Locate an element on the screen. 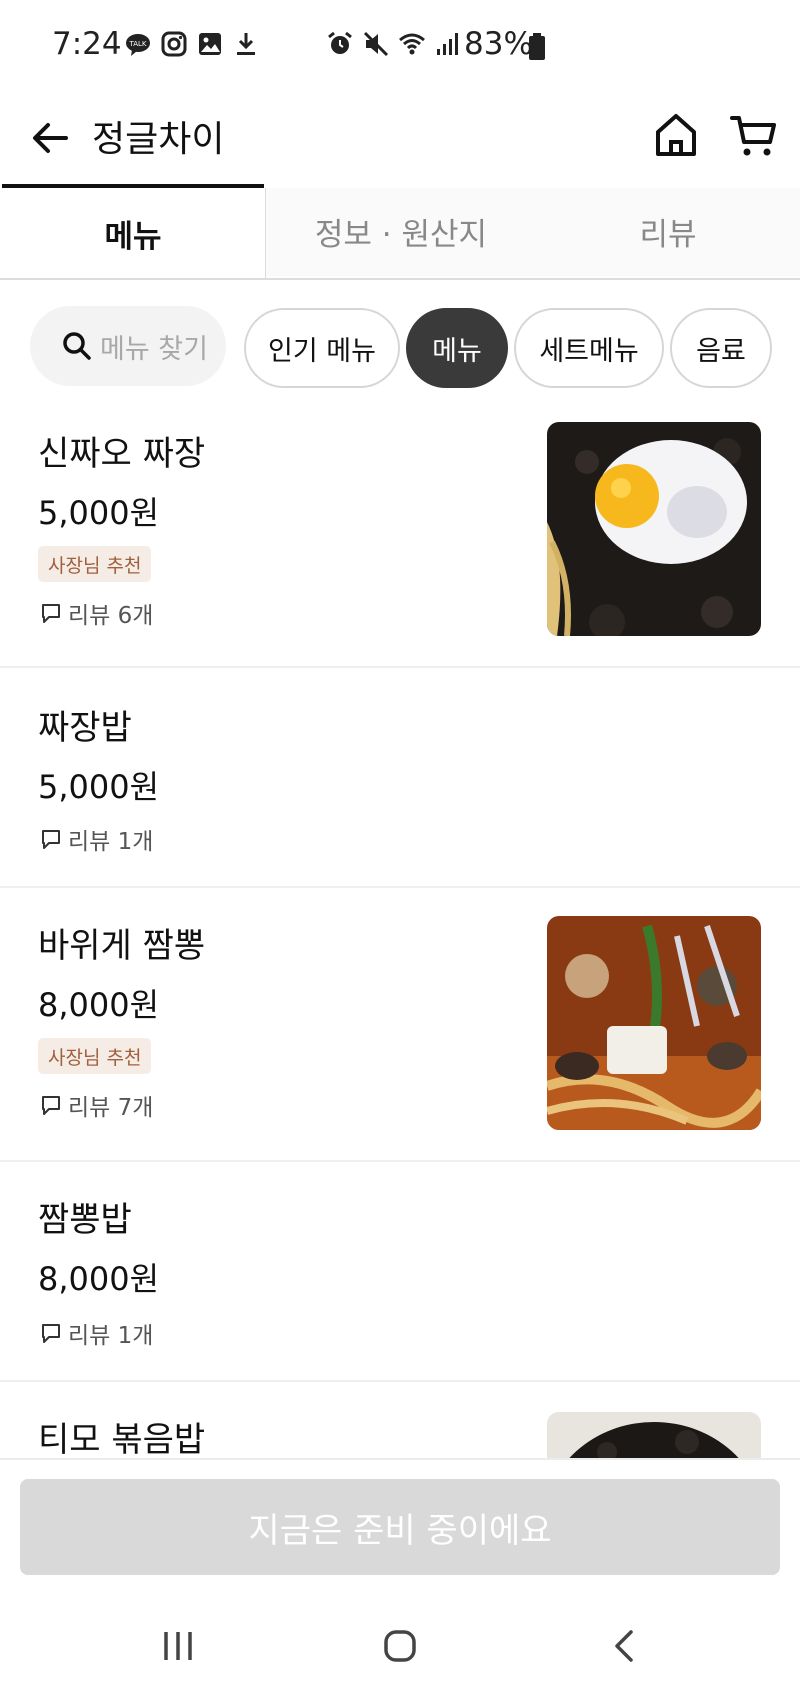 The height and width of the screenshot is (1691, 800). menu-item: 짬뽕밥 8,000원 리뷰 1개 is located at coordinates (400, 1272).